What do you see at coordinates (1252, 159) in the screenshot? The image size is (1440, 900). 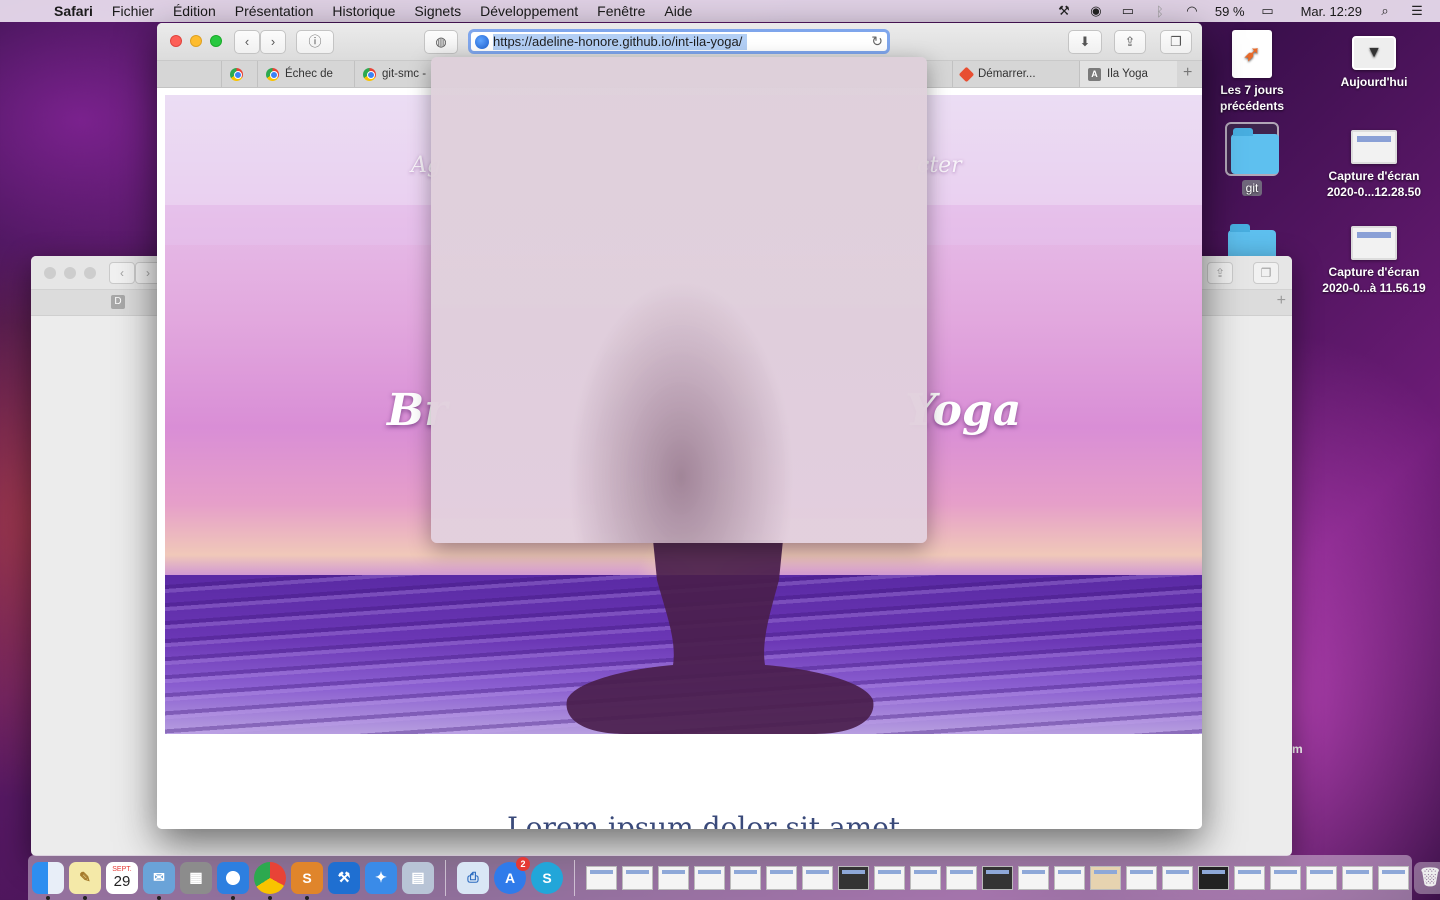 I see `desktop-item-git-folder: git` at bounding box center [1252, 159].